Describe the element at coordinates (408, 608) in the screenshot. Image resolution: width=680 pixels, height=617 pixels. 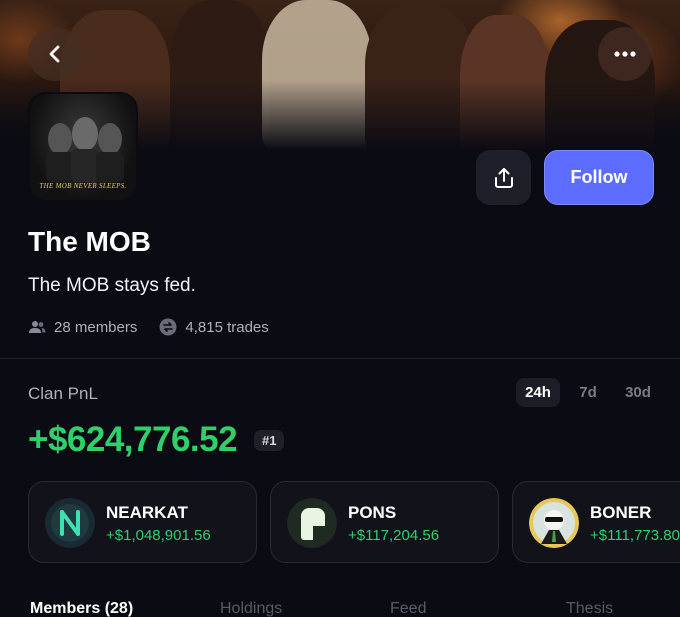
I see `tab-feed: Feed` at that location.